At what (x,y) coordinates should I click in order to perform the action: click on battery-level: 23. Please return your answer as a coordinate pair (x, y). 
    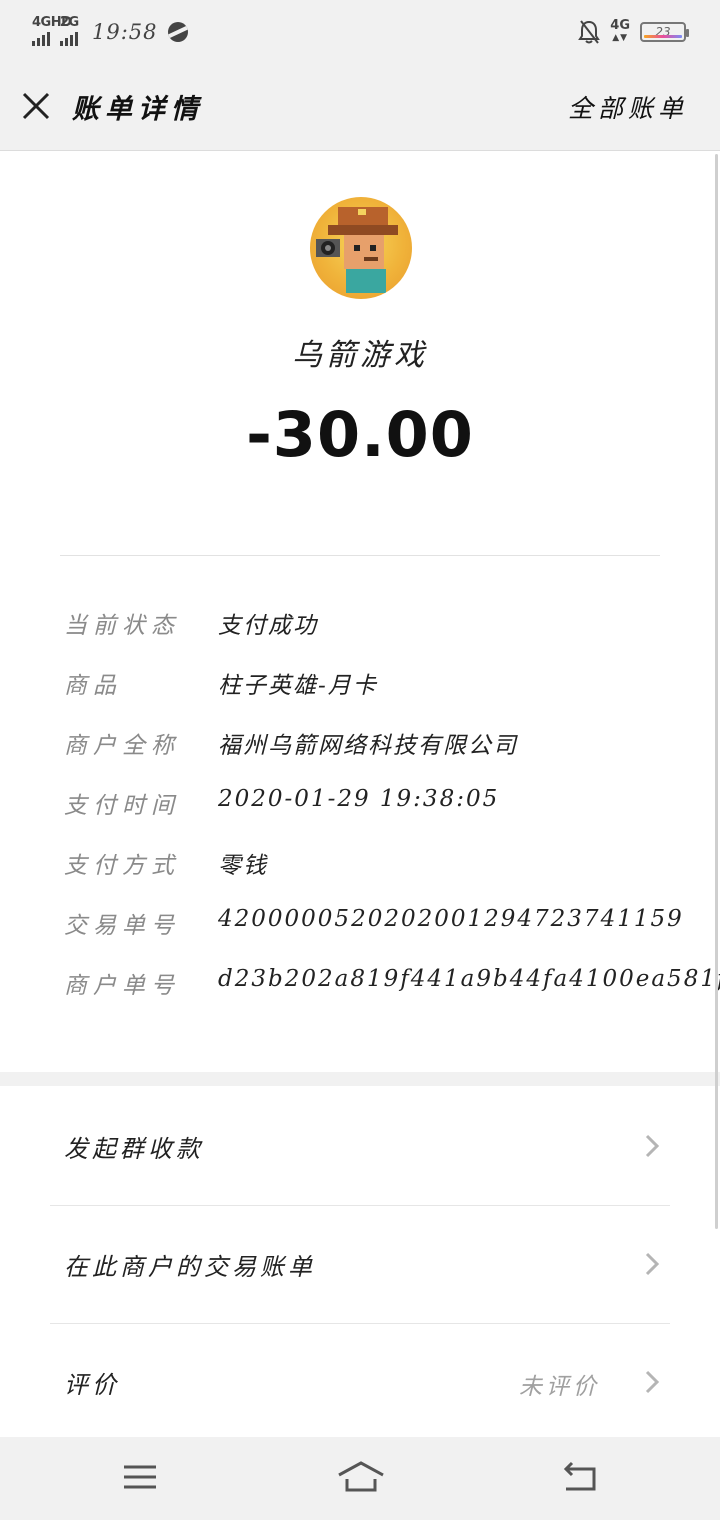
    Looking at the image, I should click on (663, 32).